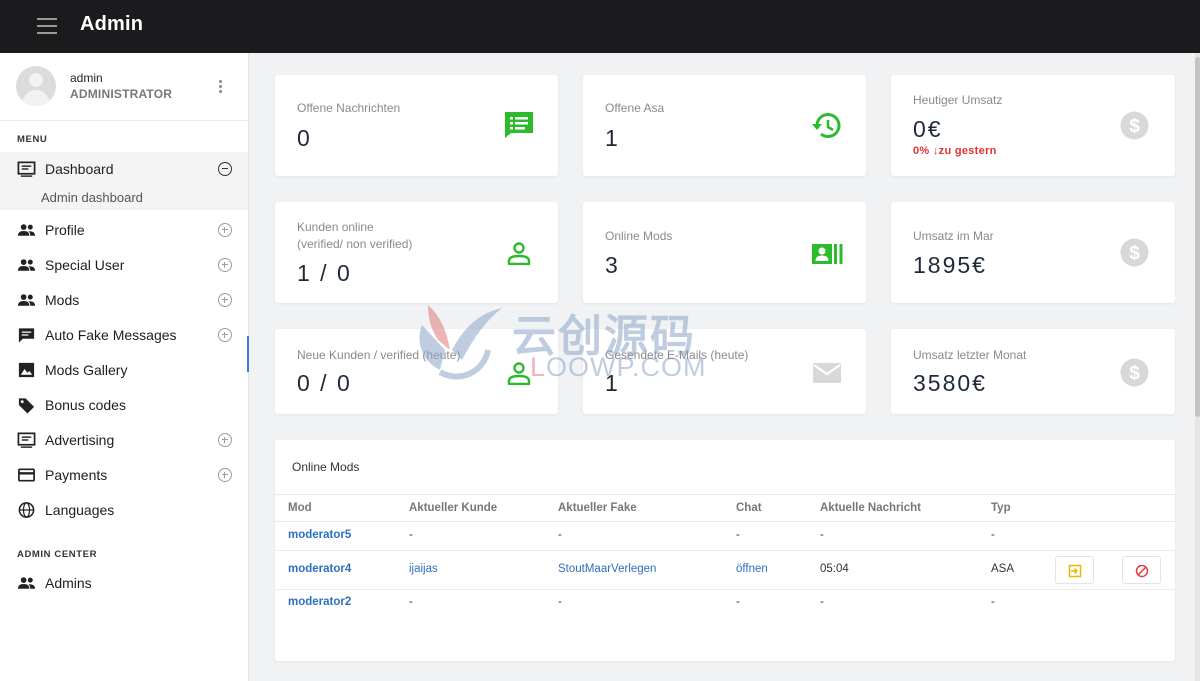 The height and width of the screenshot is (681, 1200). Describe the element at coordinates (958, 100) in the screenshot. I see `card-label: Heutiger Umsatz` at that location.